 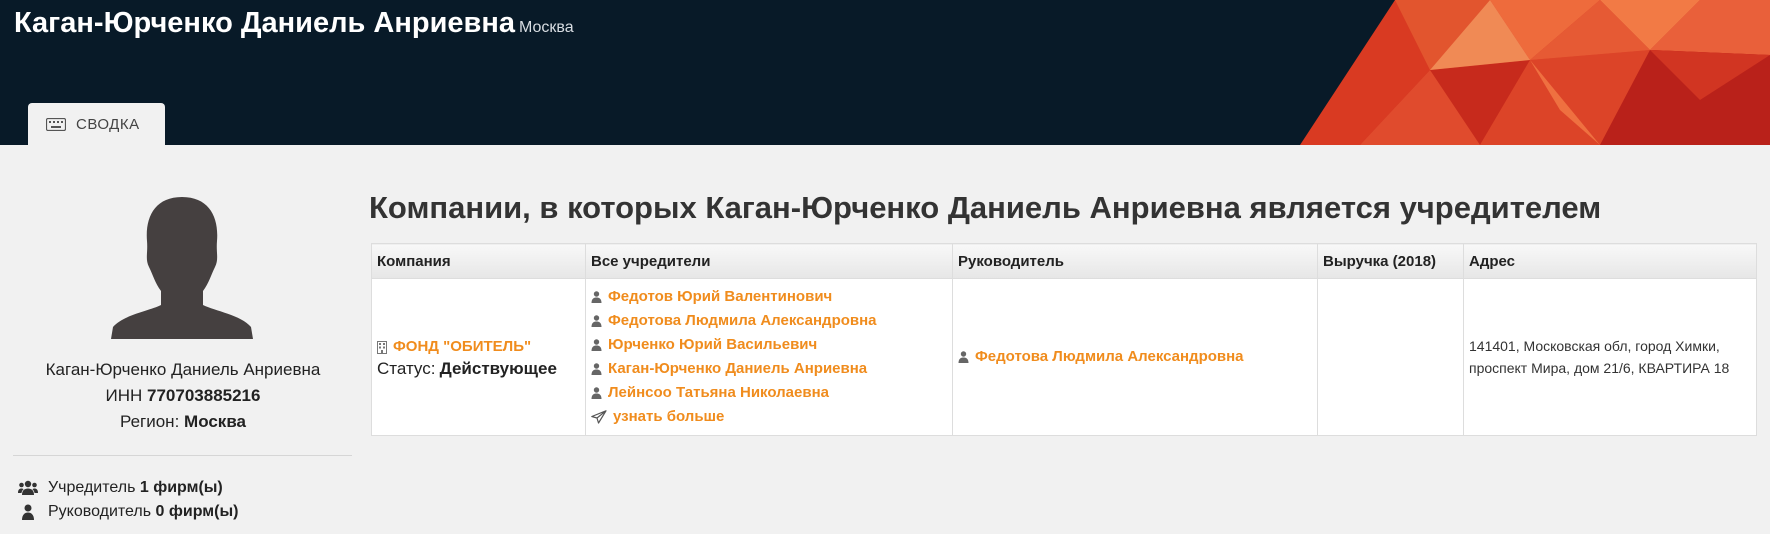 What do you see at coordinates (182, 455) in the screenshot?
I see `sidebar-divider` at bounding box center [182, 455].